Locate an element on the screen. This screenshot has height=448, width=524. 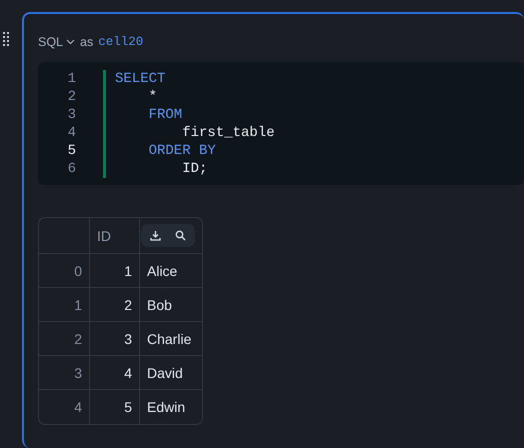
line-number: 6 is located at coordinates (71, 169).